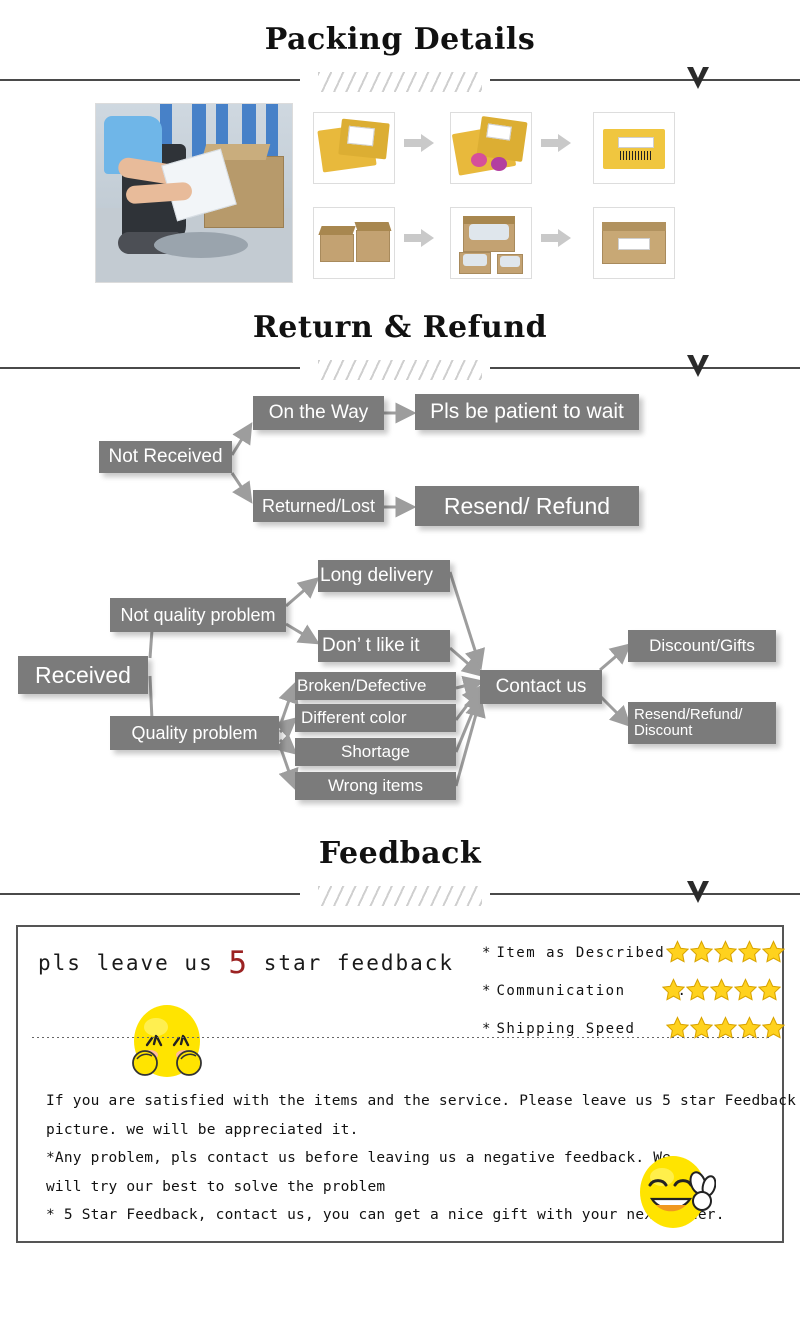 This screenshot has width=800, height=1334. Describe the element at coordinates (400, 348) in the screenshot. I see `section-header-return: Return & Refund` at that location.